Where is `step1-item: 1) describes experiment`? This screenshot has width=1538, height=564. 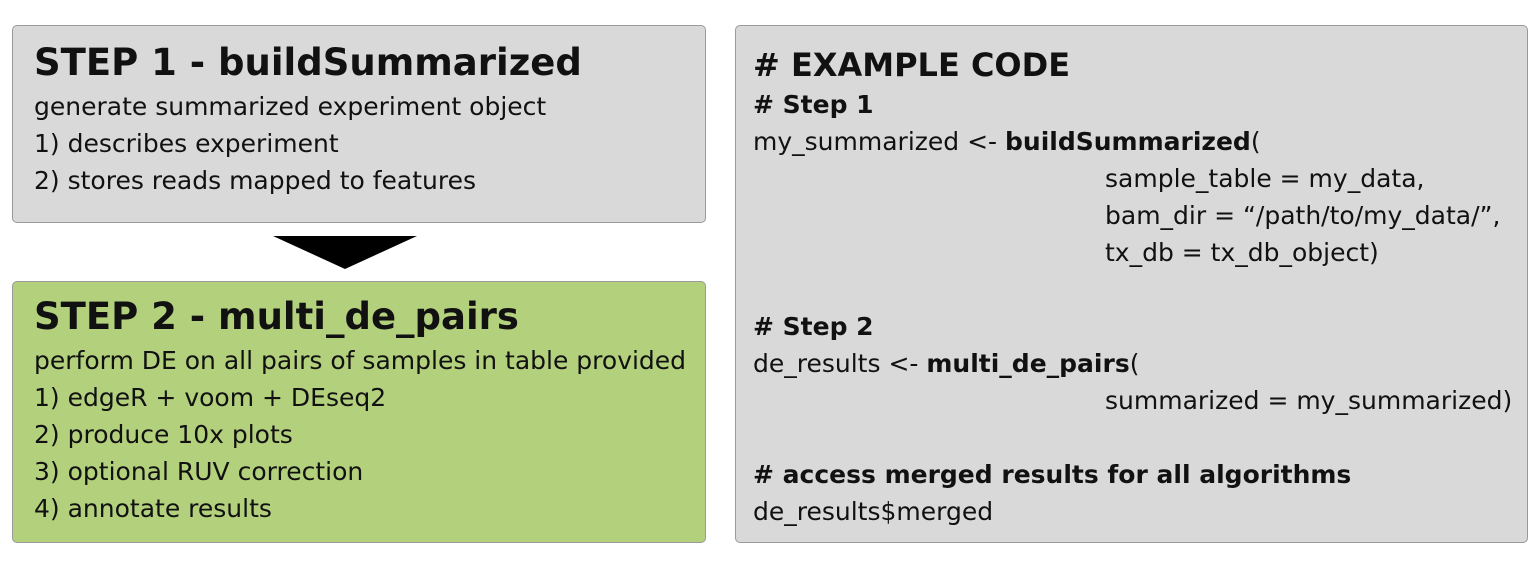
step1-item: 1) describes experiment is located at coordinates (186, 143).